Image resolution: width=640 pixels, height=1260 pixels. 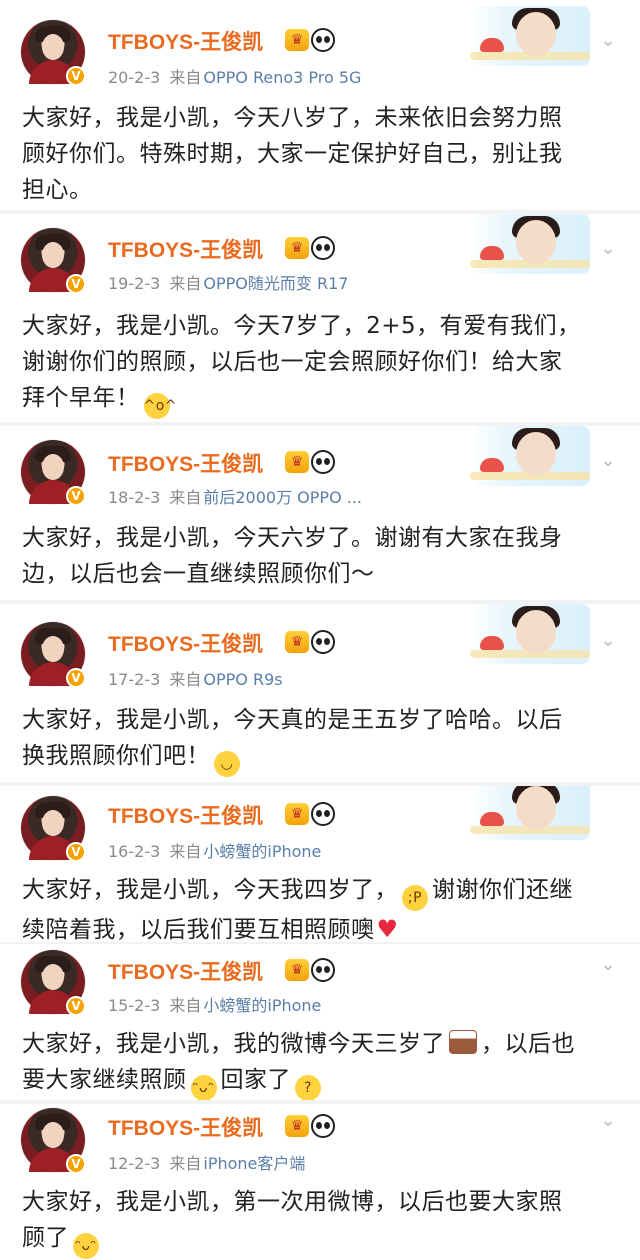 I want to click on post-date: 17-2-3, so click(x=134, y=679).